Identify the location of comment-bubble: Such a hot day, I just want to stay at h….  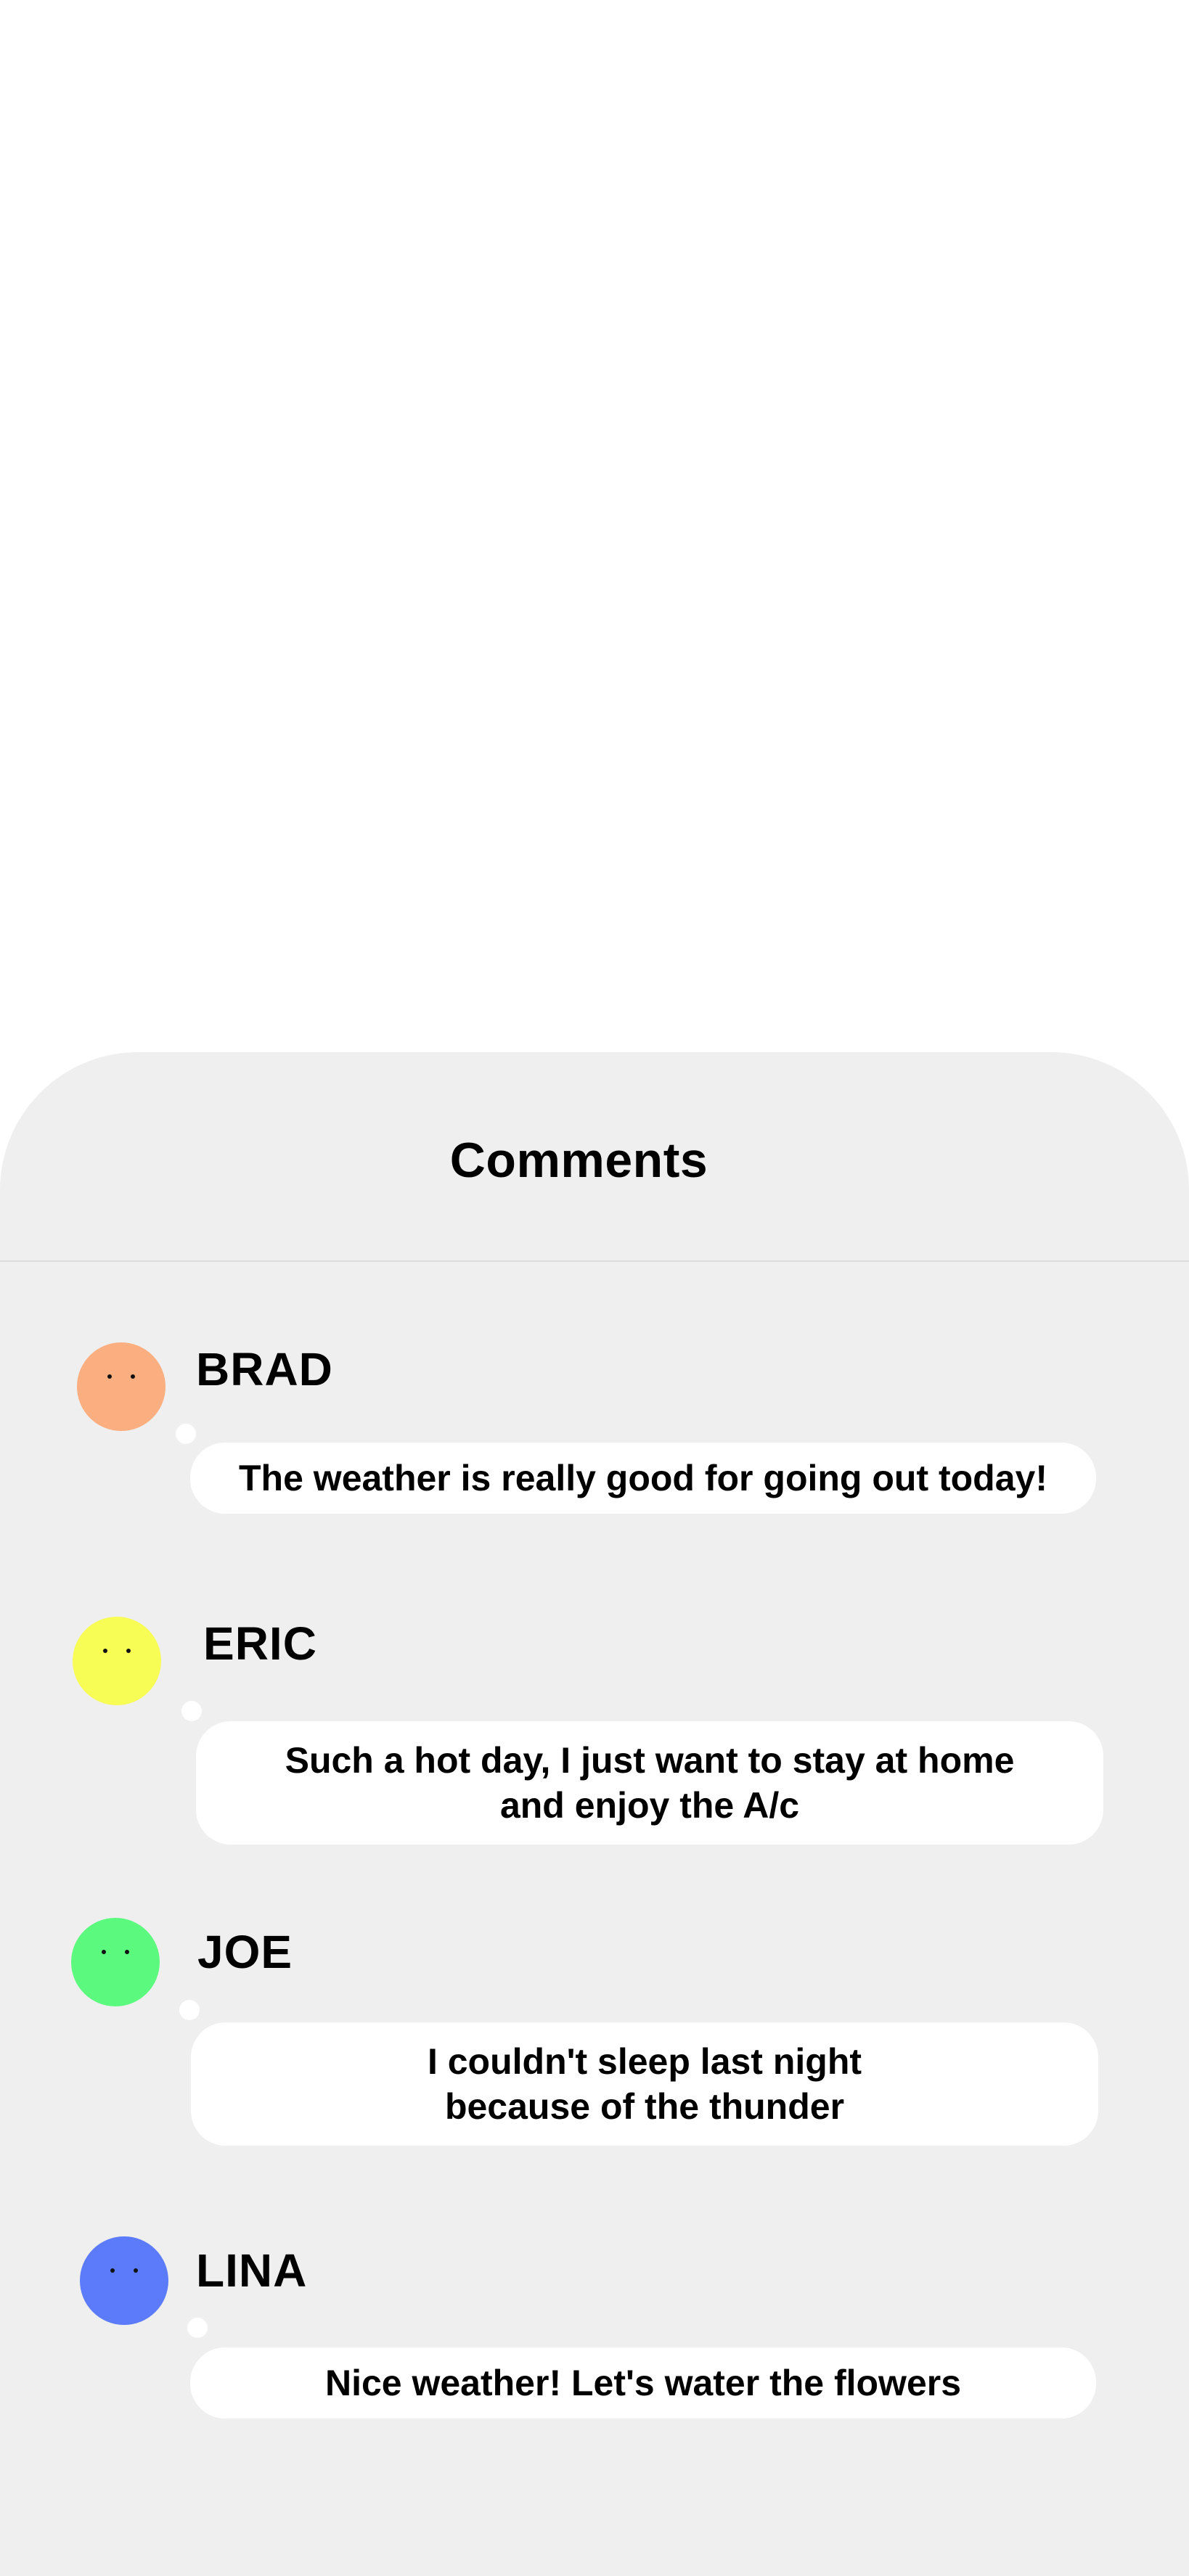
(649, 1783).